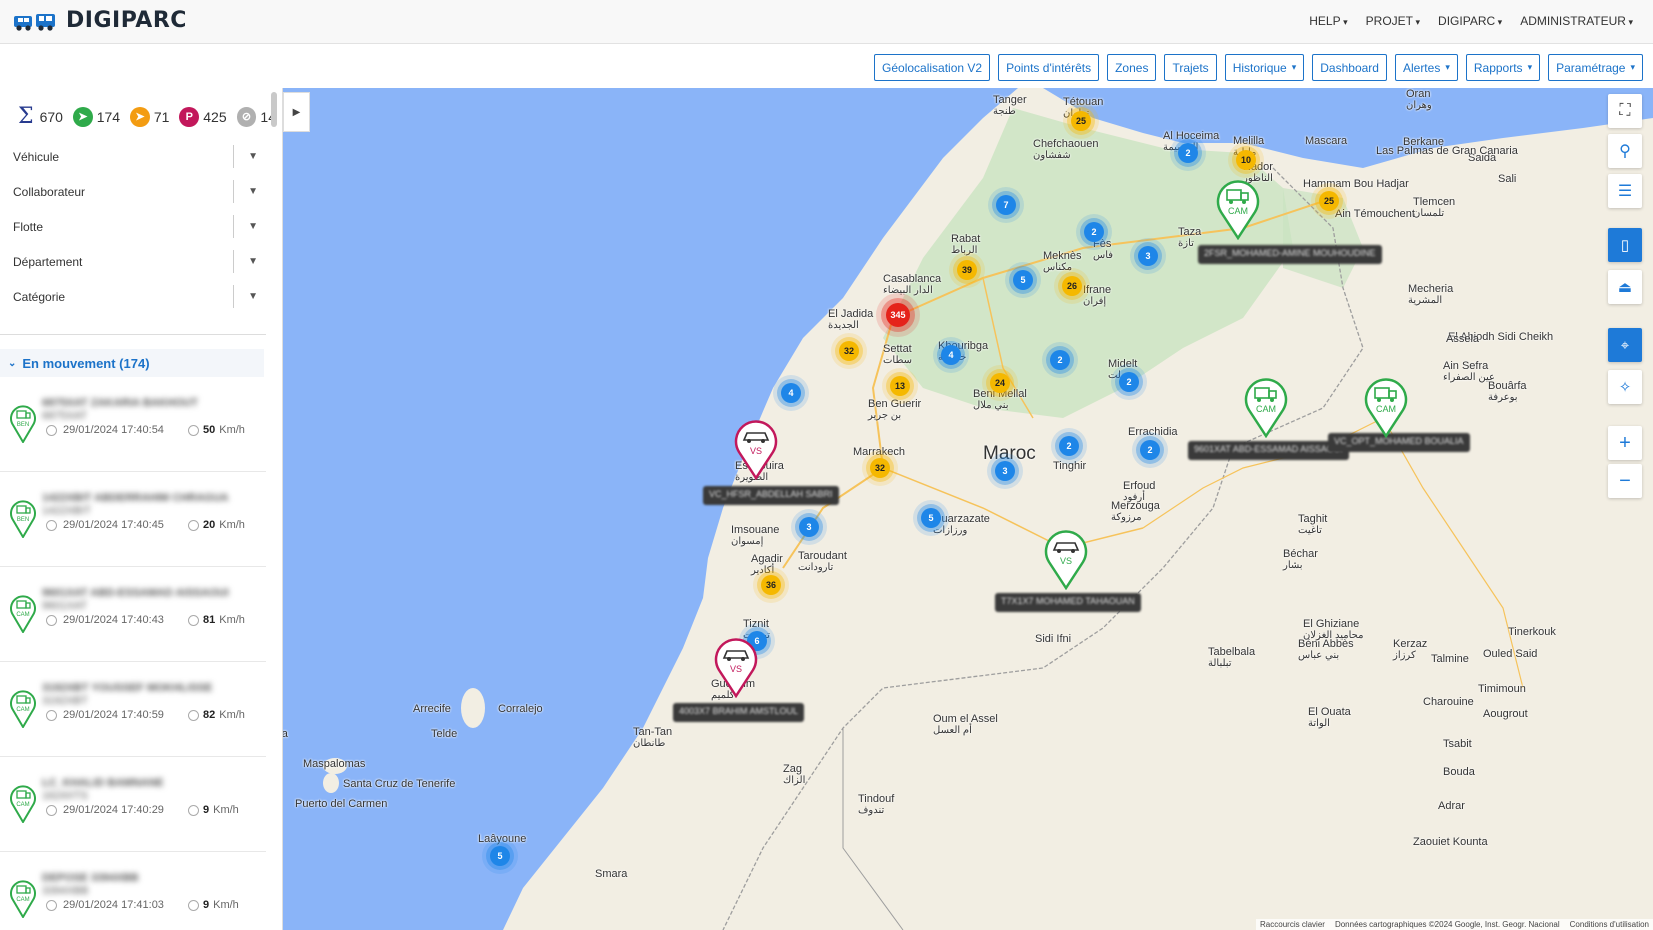 This screenshot has height=930, width=1653. Describe the element at coordinates (132, 363) in the screenshot. I see `group-header-moving: ⌄ En mouvement (174)` at that location.